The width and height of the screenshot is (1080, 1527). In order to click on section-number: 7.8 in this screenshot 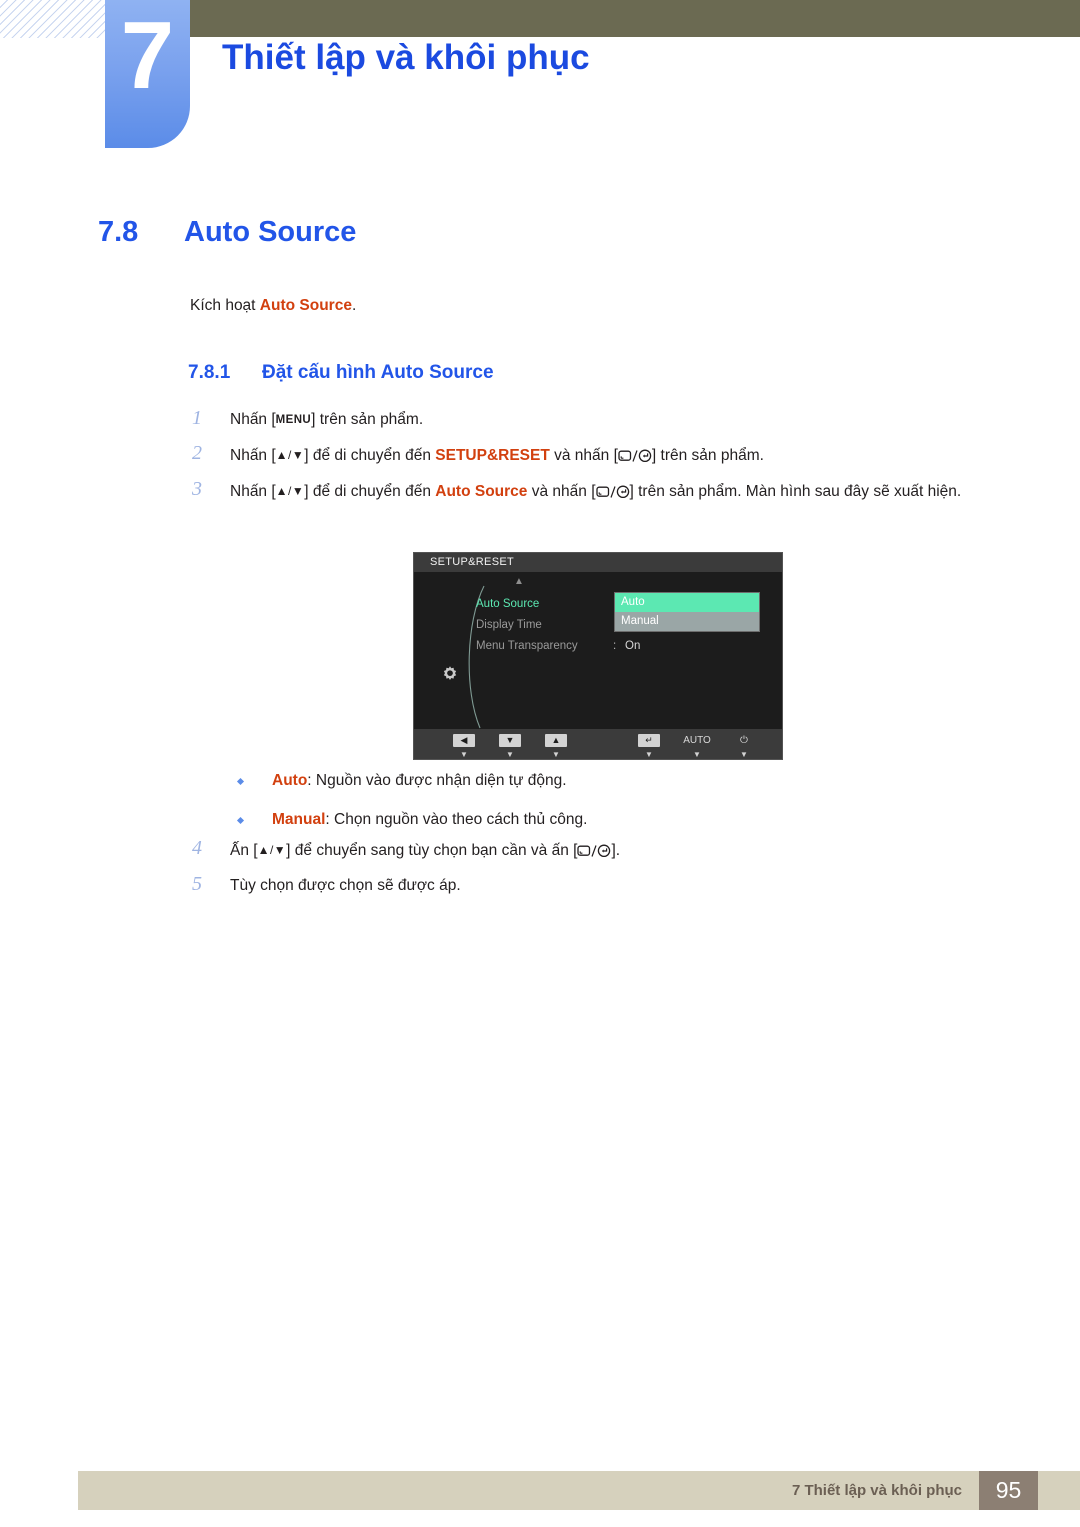, I will do `click(118, 232)`.